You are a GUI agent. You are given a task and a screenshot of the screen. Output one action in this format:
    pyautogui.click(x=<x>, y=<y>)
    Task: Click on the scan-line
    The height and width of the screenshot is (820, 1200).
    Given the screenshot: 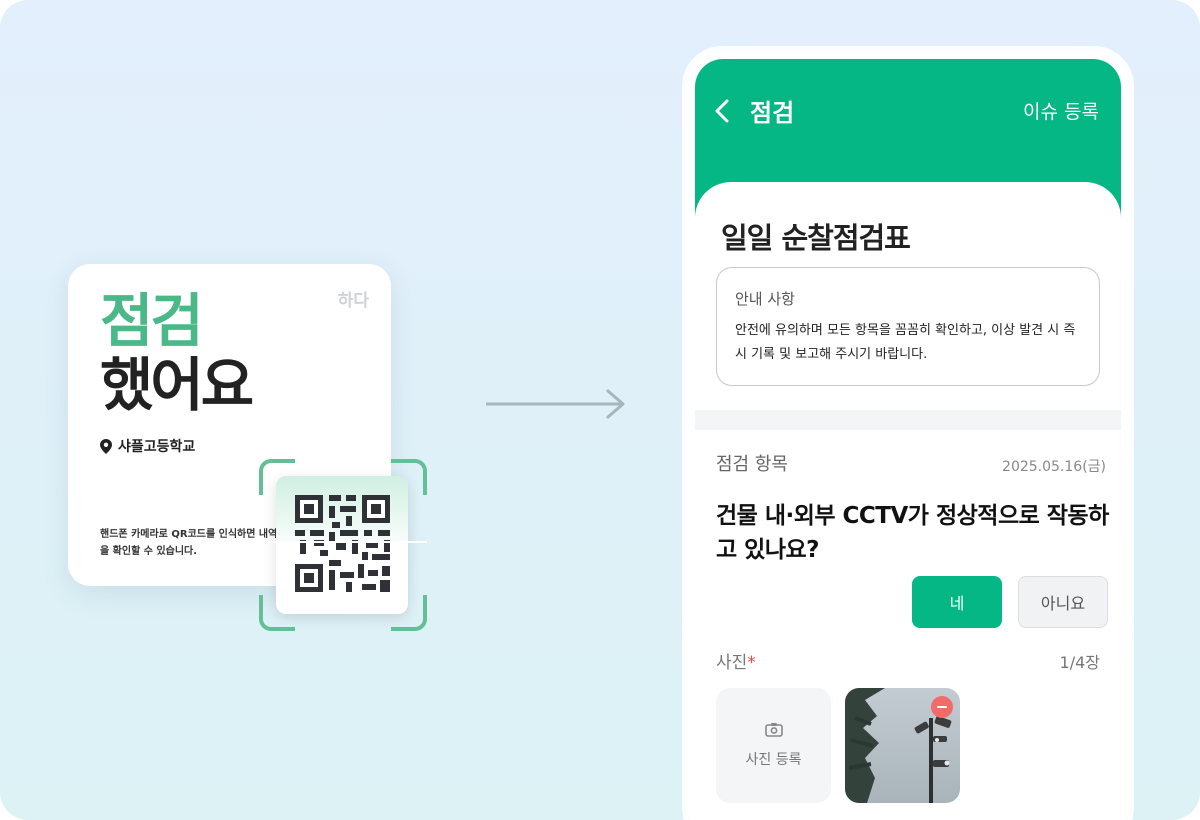 What is the action you would take?
    pyautogui.click(x=343, y=542)
    